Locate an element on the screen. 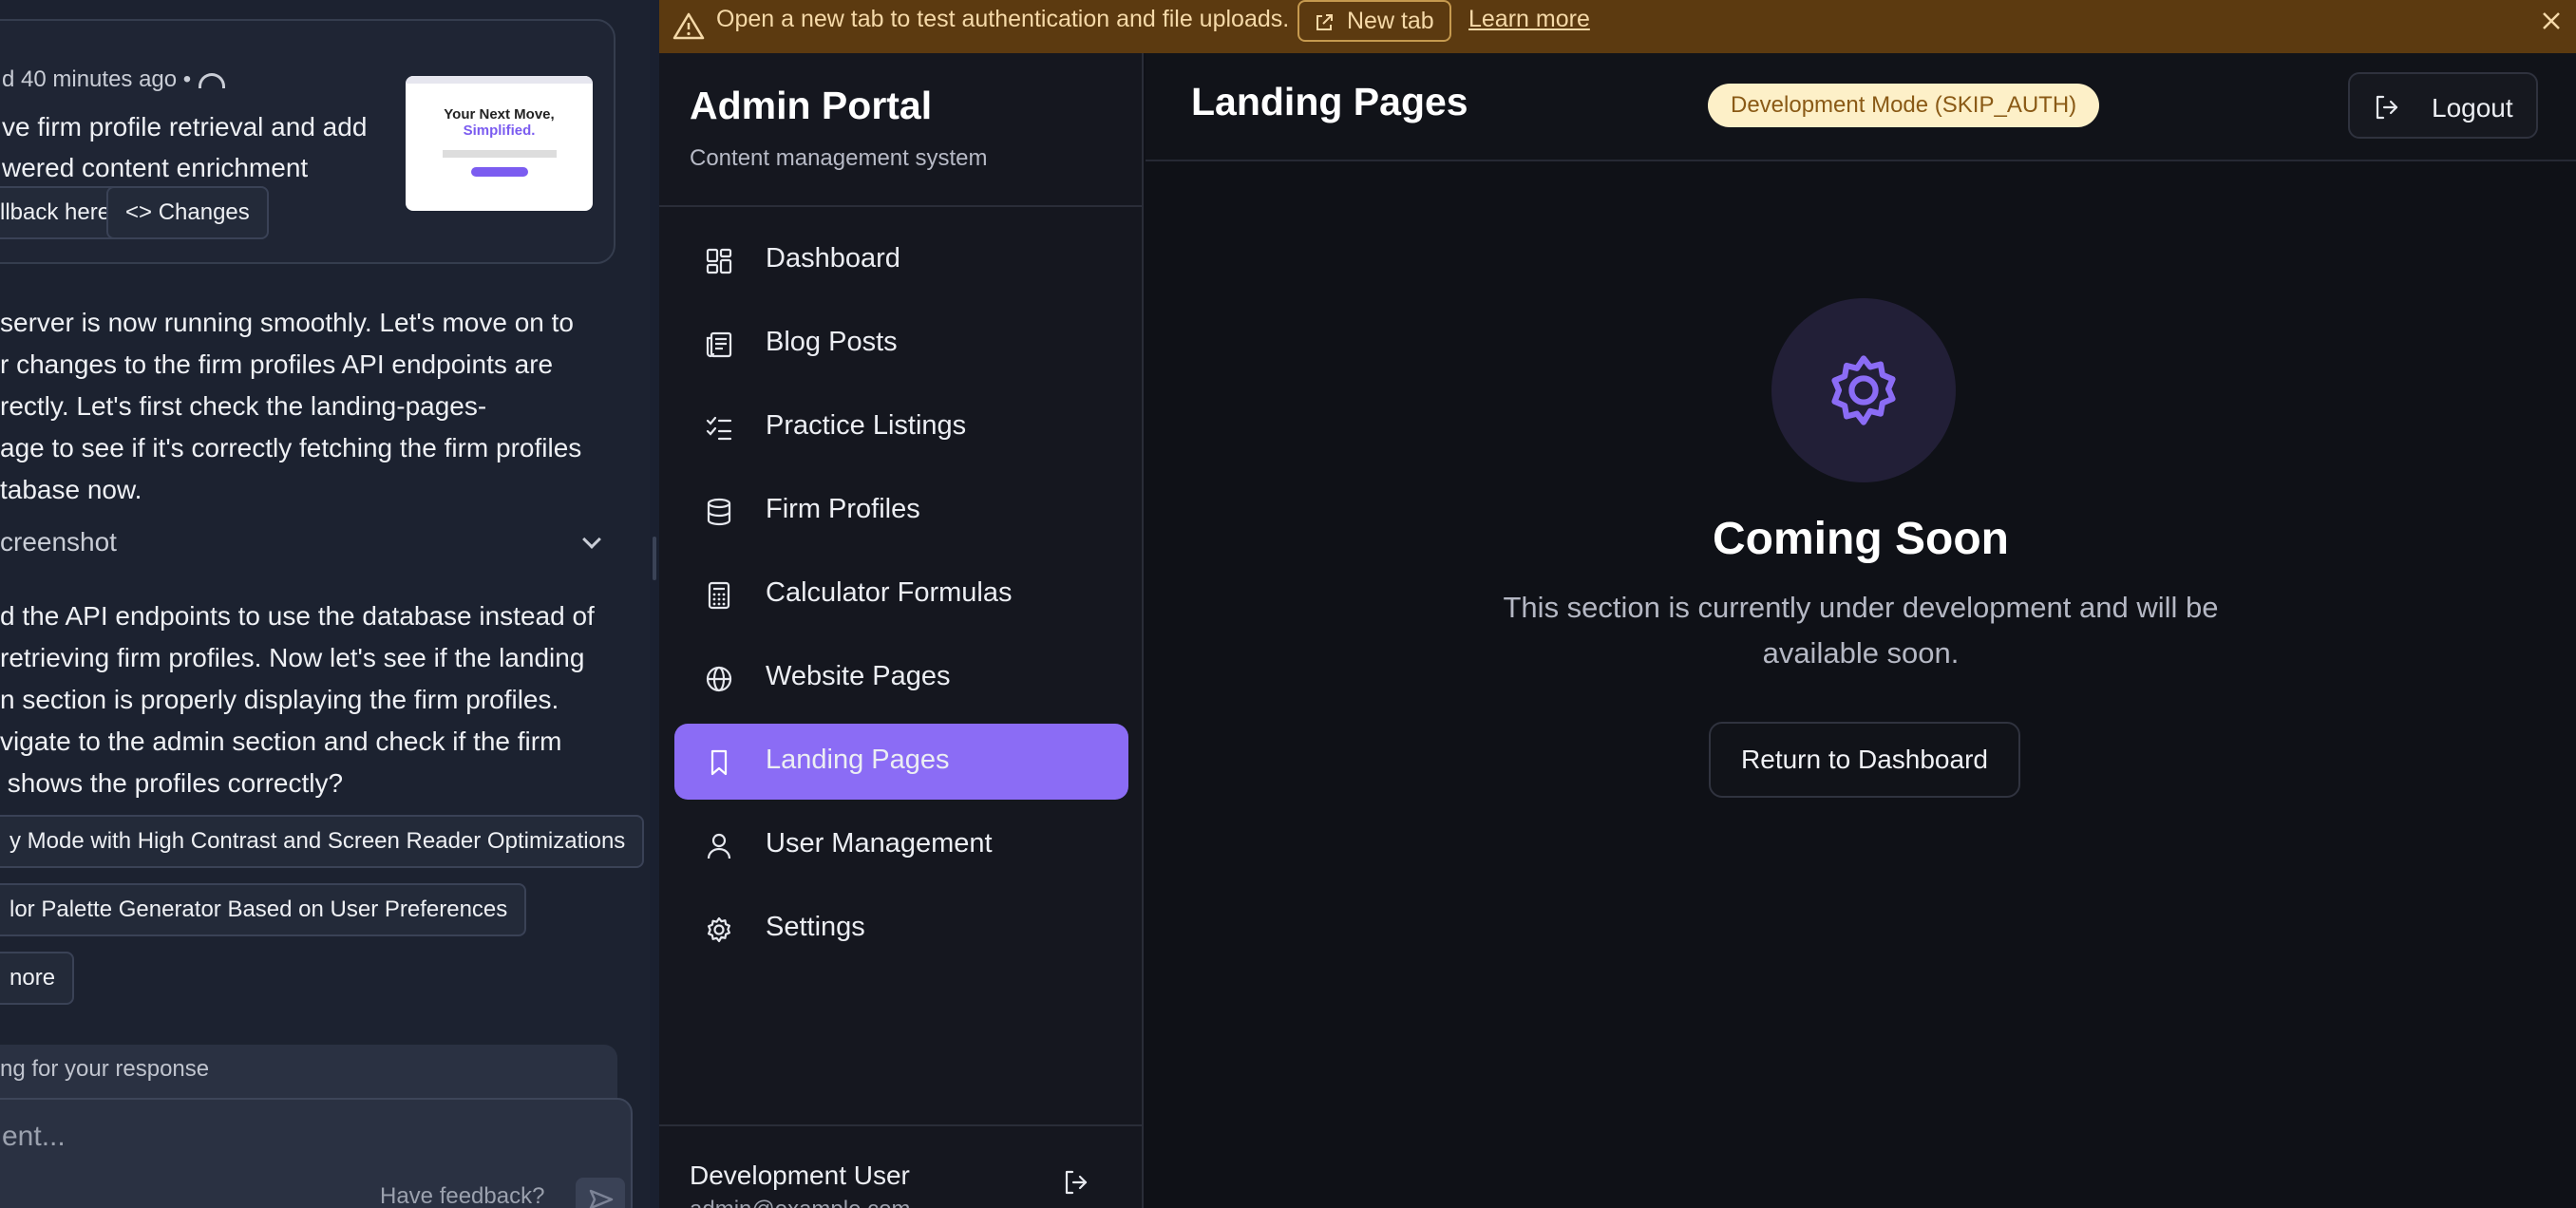 This screenshot has width=2576, height=1208. dashboard-icon is located at coordinates (719, 261).